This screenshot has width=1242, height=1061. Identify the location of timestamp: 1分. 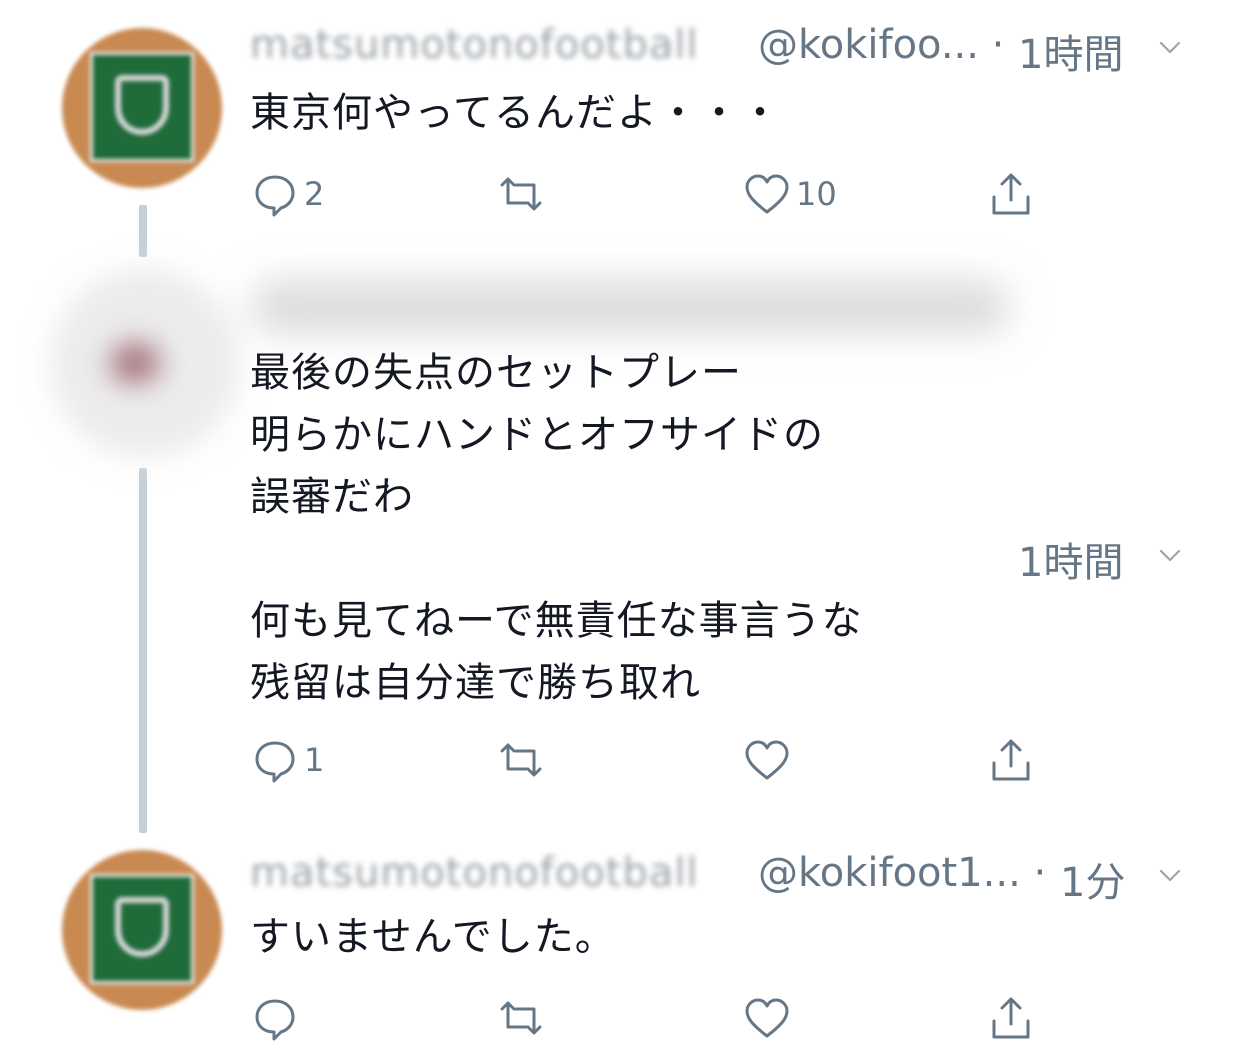
(1092, 879).